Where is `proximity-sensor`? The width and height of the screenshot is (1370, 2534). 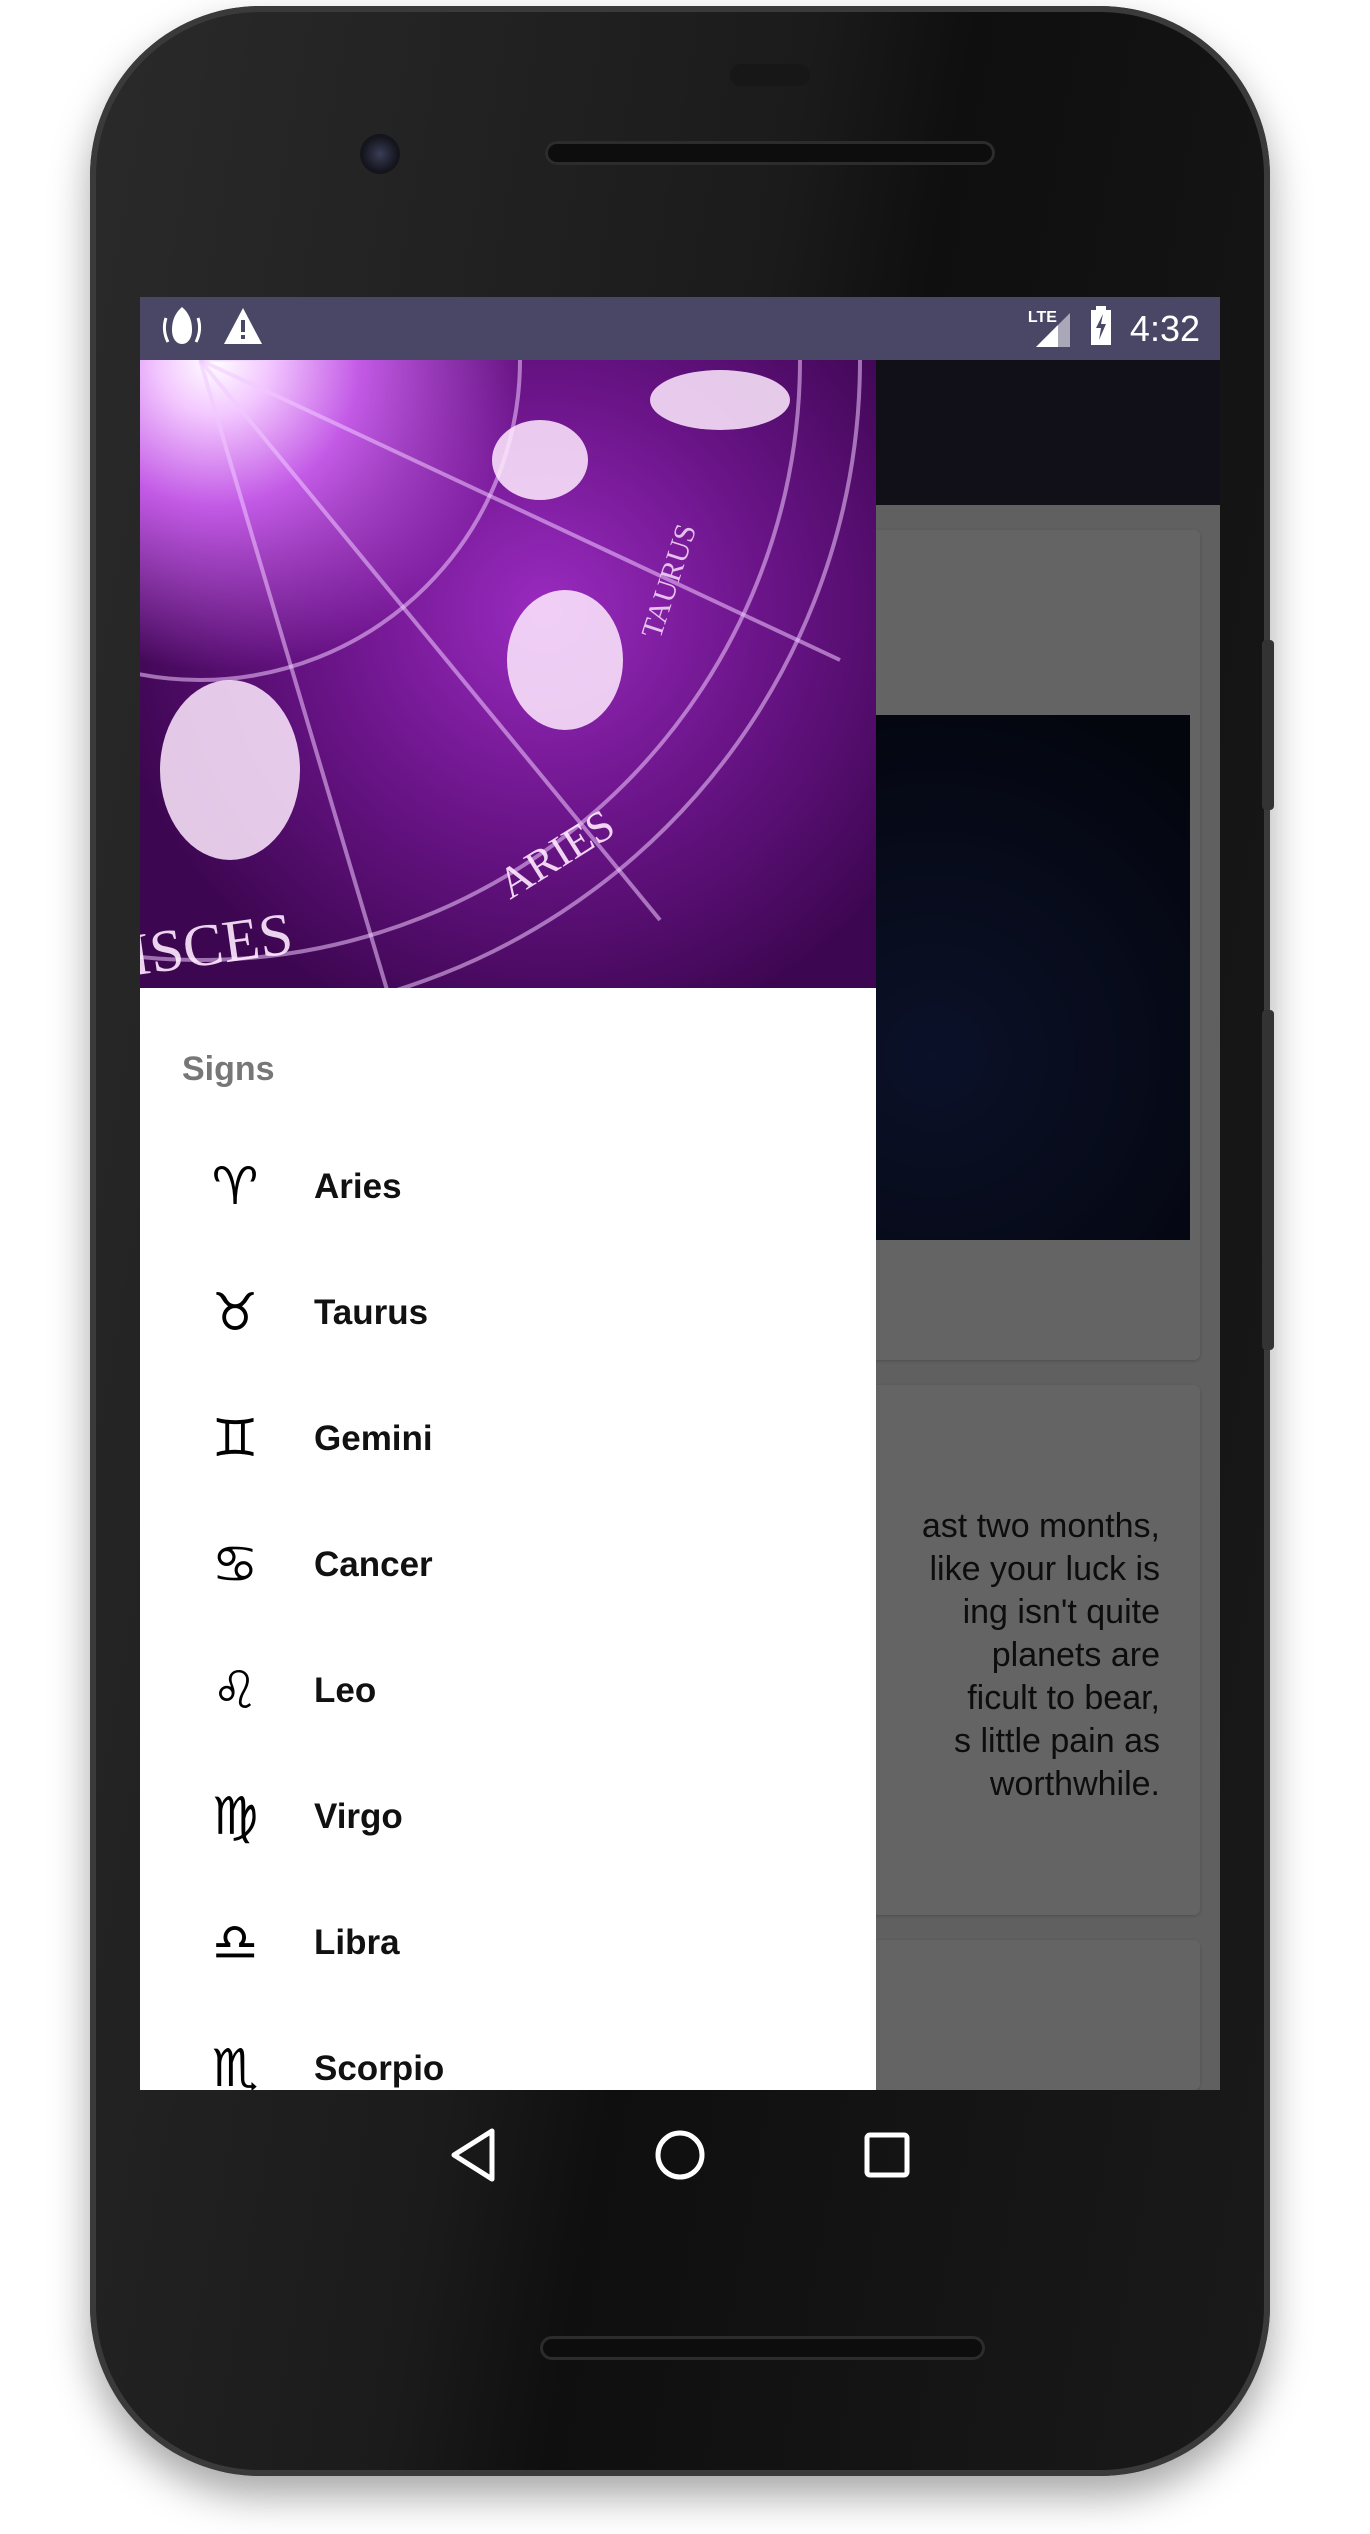 proximity-sensor is located at coordinates (770, 75).